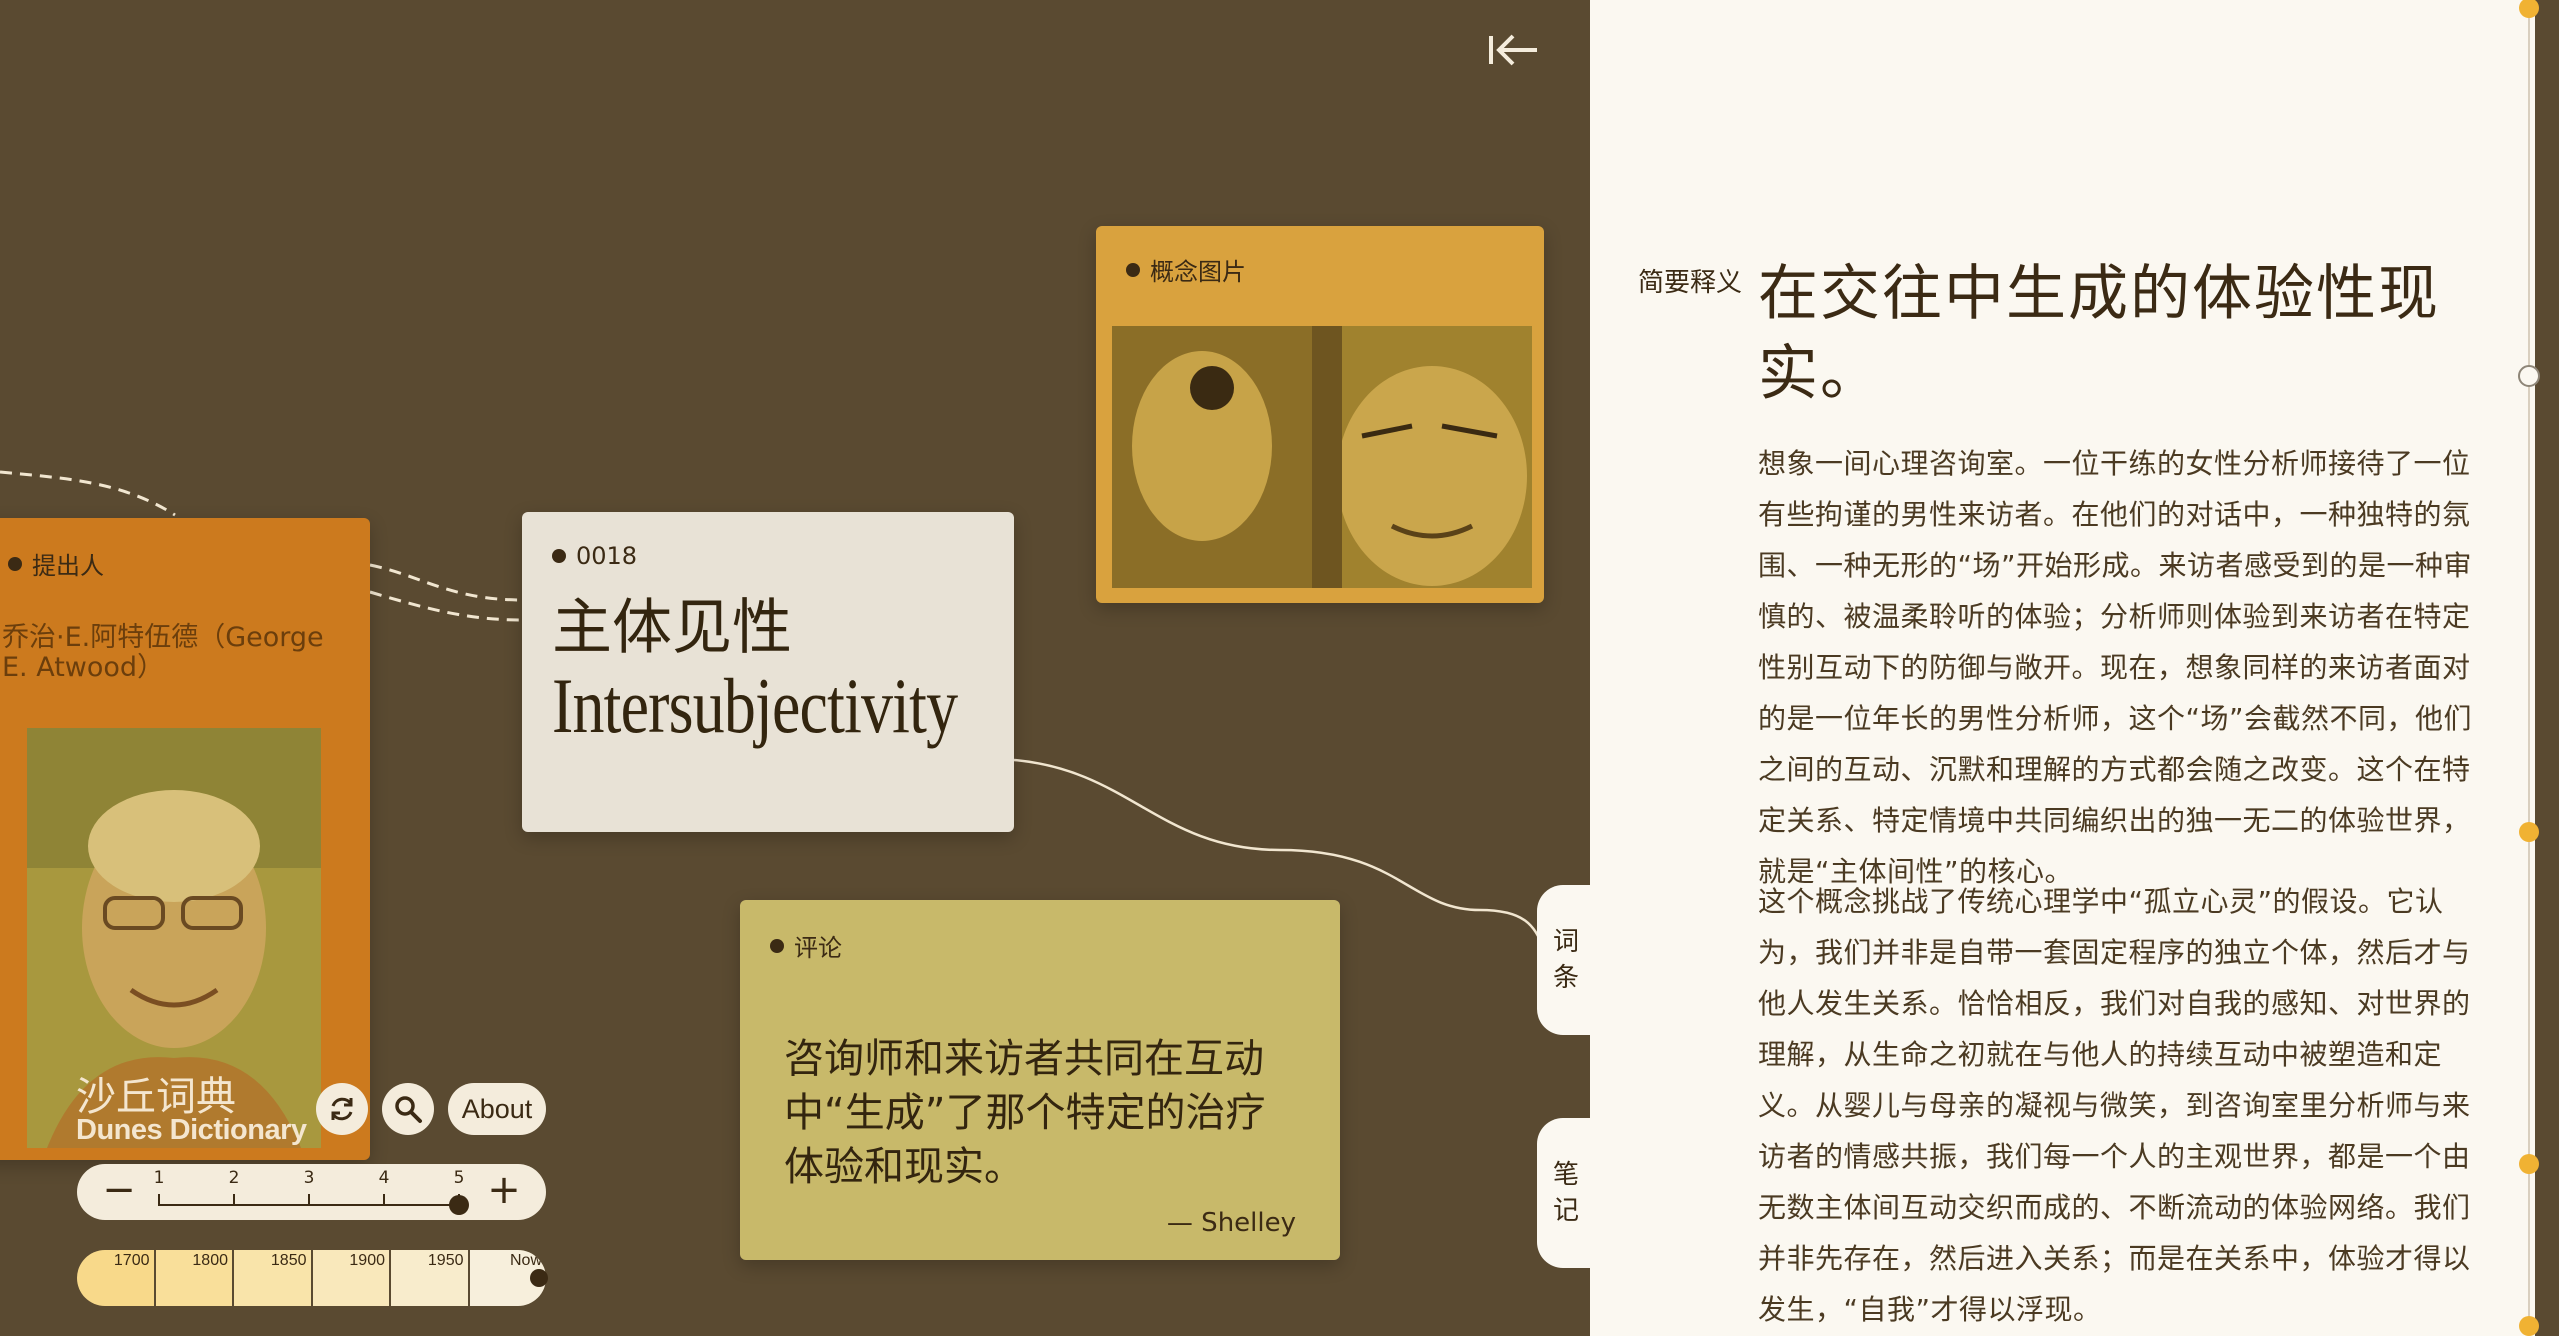 This screenshot has width=2559, height=1336. What do you see at coordinates (1322, 457) in the screenshot?
I see `concept-photo` at bounding box center [1322, 457].